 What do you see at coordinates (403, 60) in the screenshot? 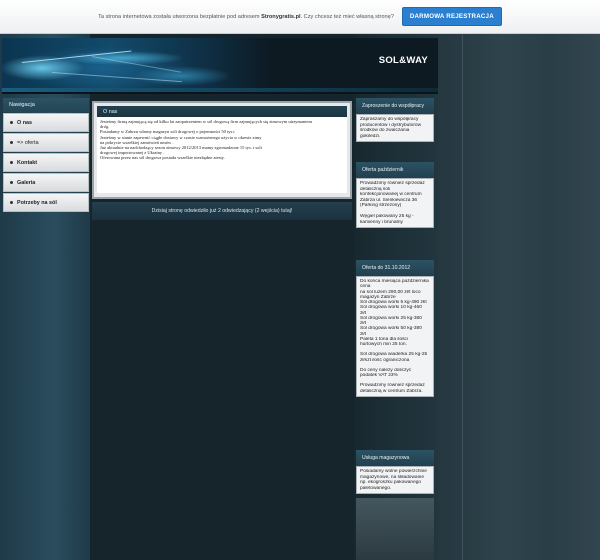
I see `site-title: SOL&WAY` at bounding box center [403, 60].